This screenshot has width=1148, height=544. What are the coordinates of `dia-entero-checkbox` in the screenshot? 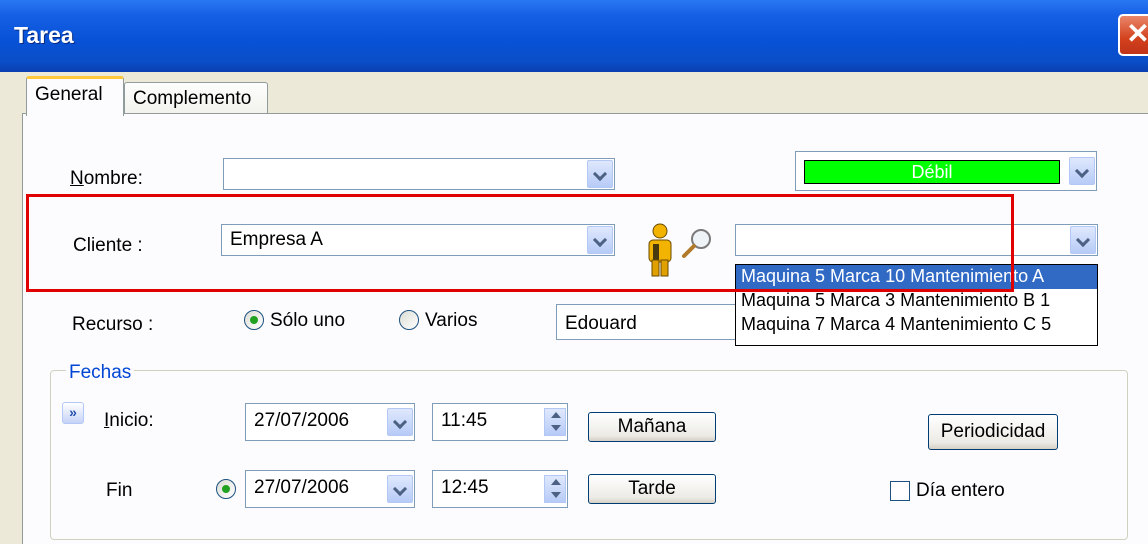 It's located at (900, 491).